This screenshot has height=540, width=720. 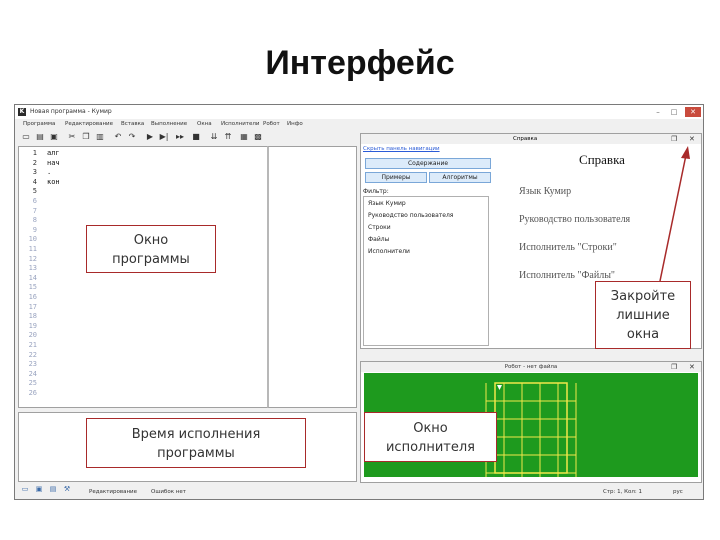 What do you see at coordinates (643, 315) in the screenshot?
I see `callout-close-extra: Закройте лишние окна` at bounding box center [643, 315].